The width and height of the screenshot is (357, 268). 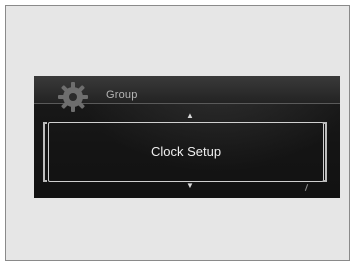 What do you see at coordinates (45, 152) in the screenshot?
I see `selection-bracket-left` at bounding box center [45, 152].